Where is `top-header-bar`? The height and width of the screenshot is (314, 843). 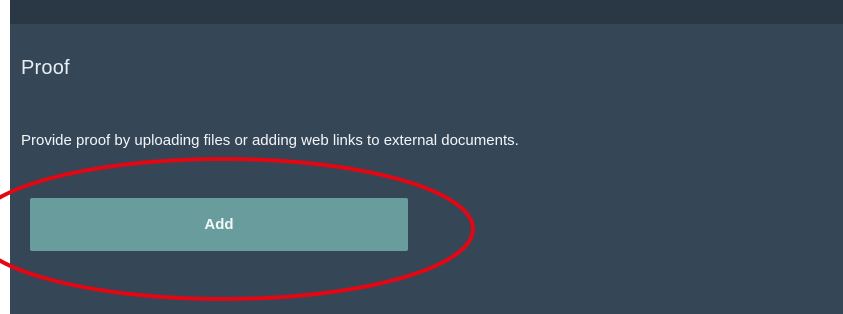 top-header-bar is located at coordinates (426, 12).